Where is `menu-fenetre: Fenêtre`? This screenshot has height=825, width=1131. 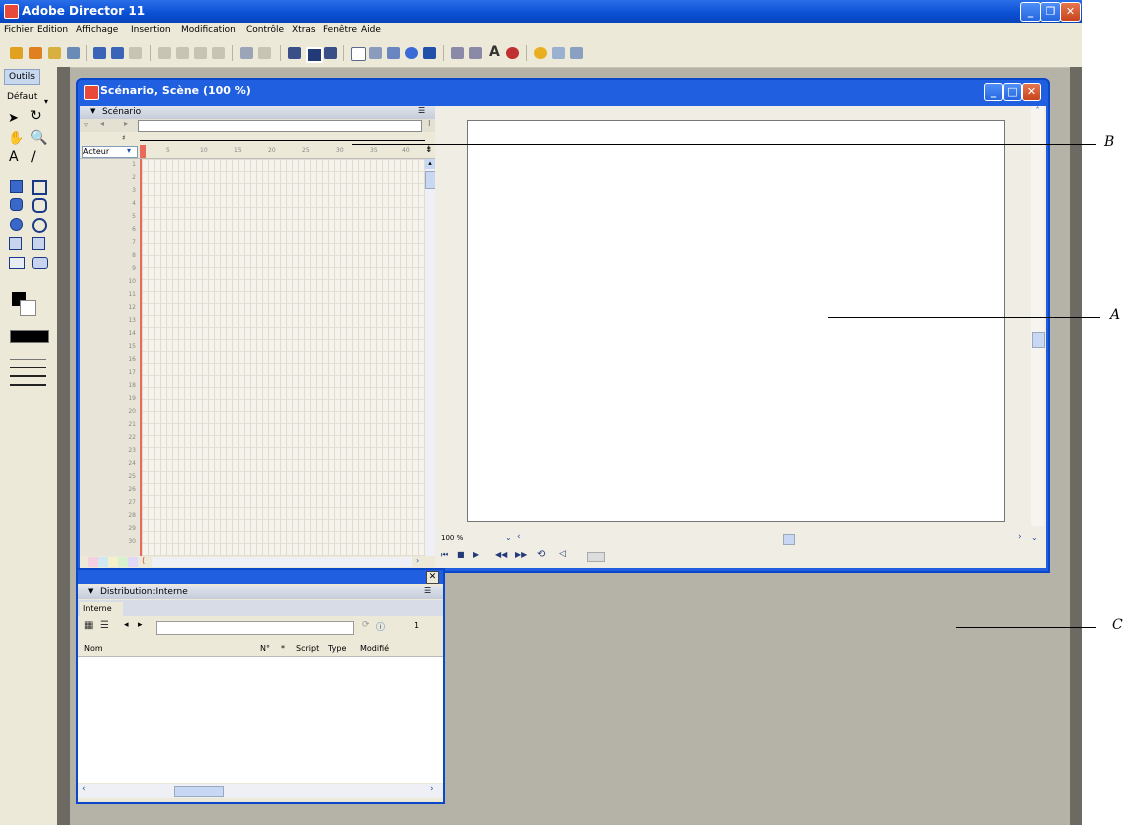
menu-fenetre: Fenêtre is located at coordinates (340, 30).